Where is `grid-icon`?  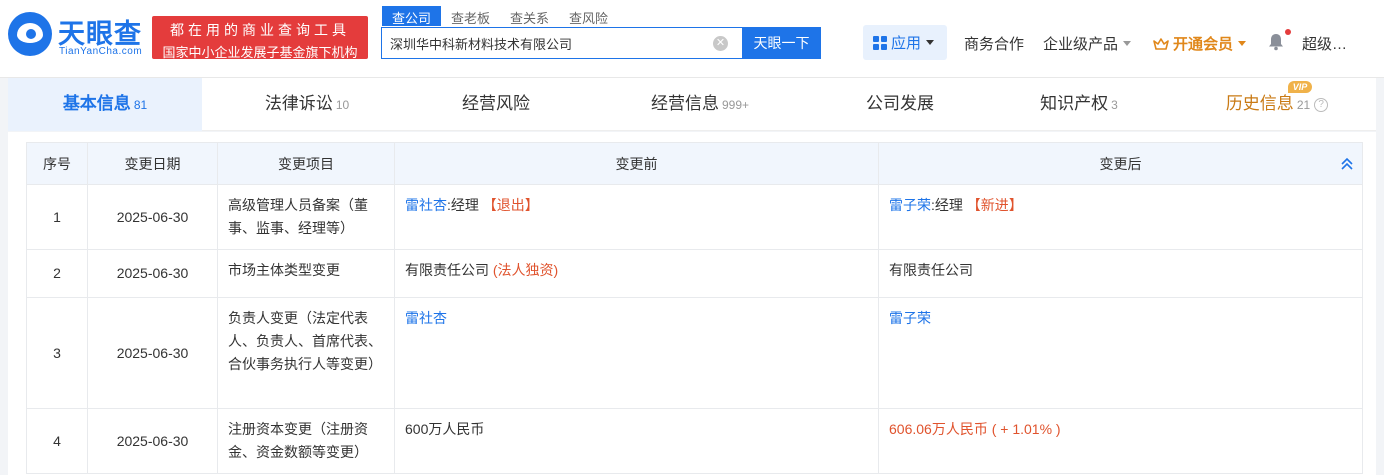 grid-icon is located at coordinates (880, 42).